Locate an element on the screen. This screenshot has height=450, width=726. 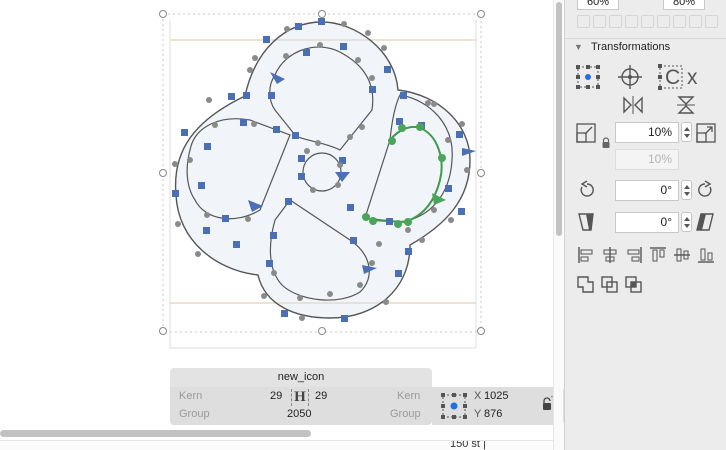
coordinate-box: X 1025 Y 876 ↔ ↕ is located at coordinates (498, 406).